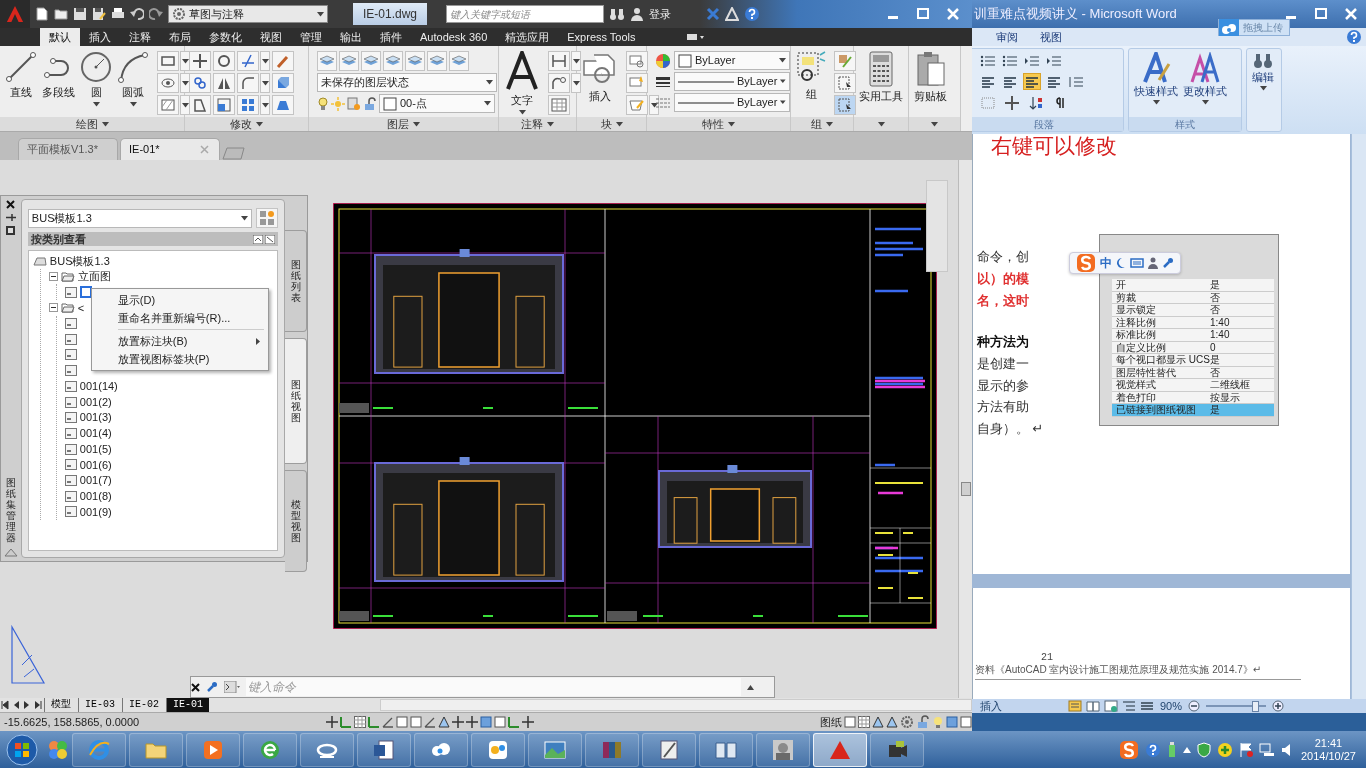 The height and width of the screenshot is (768, 1366). What do you see at coordinates (1230, 385) in the screenshot?
I see `property-value: 二维线框` at bounding box center [1230, 385].